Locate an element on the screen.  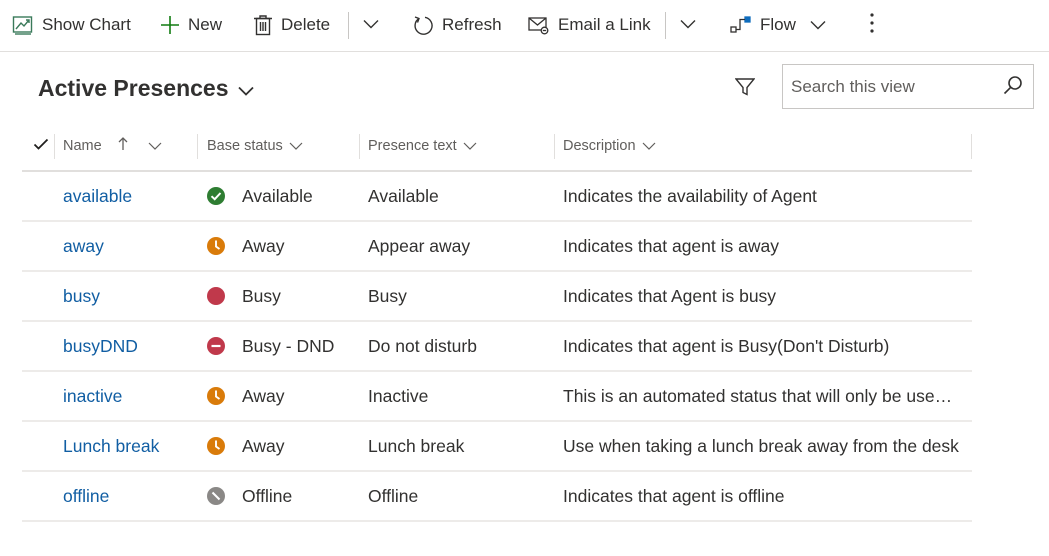
checkmark-icon is located at coordinates (41, 147).